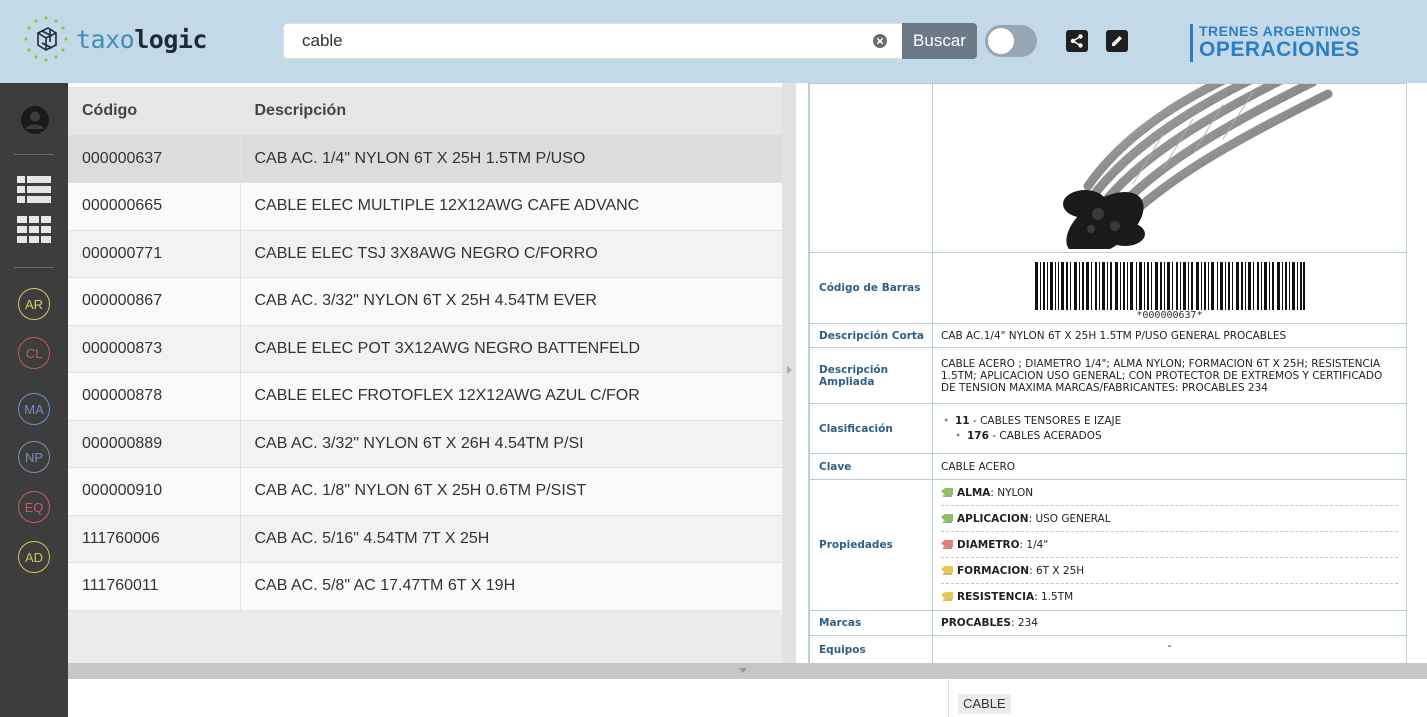 Image resolution: width=1427 pixels, height=717 pixels. Describe the element at coordinates (170, 39) in the screenshot. I see `logo-text-part2: logic` at that location.